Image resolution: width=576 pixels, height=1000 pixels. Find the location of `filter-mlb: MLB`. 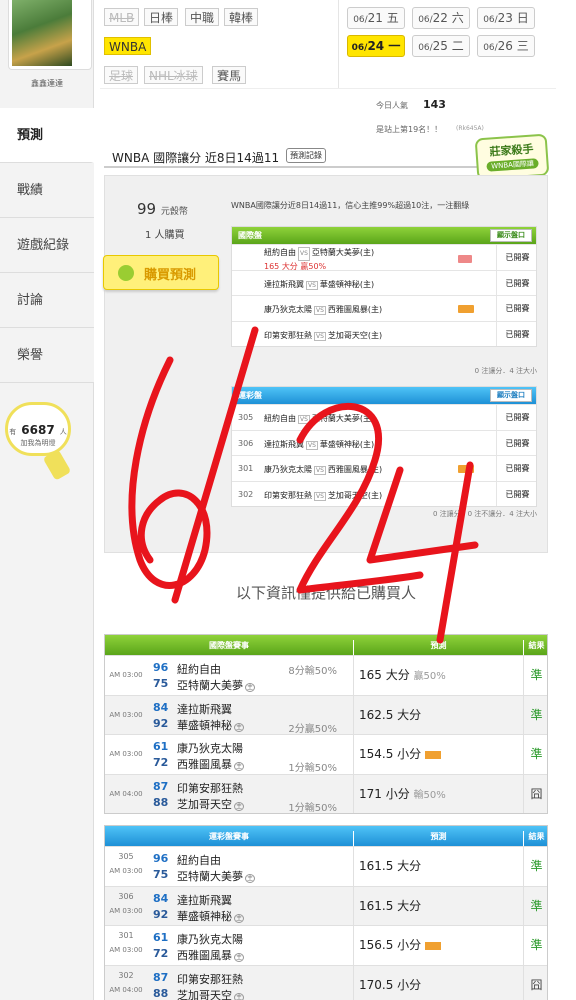

filter-mlb: MLB is located at coordinates (122, 17).